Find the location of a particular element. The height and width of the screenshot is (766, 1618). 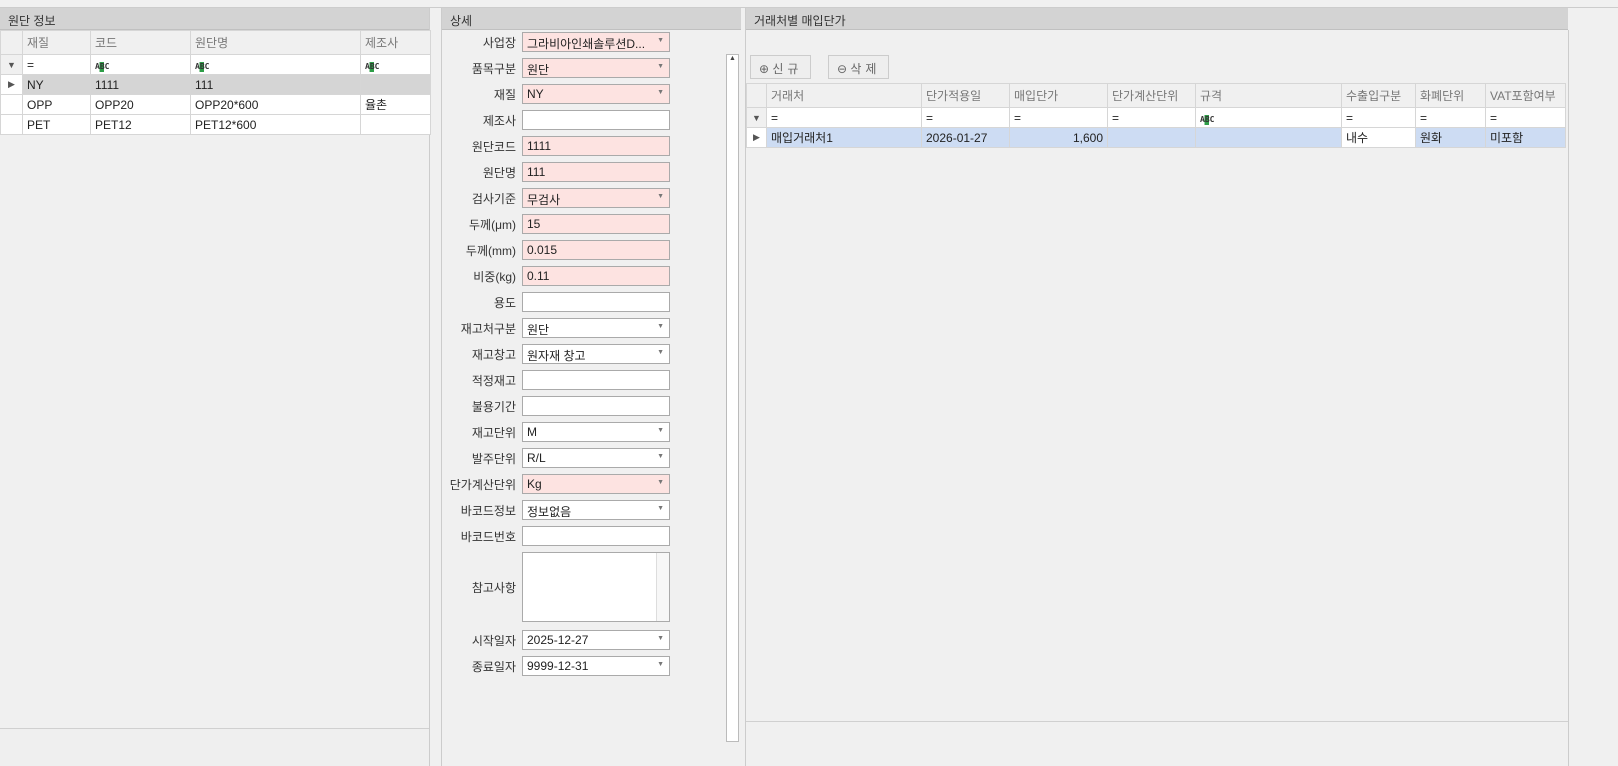

dropdown: NY ▼ is located at coordinates (596, 94).